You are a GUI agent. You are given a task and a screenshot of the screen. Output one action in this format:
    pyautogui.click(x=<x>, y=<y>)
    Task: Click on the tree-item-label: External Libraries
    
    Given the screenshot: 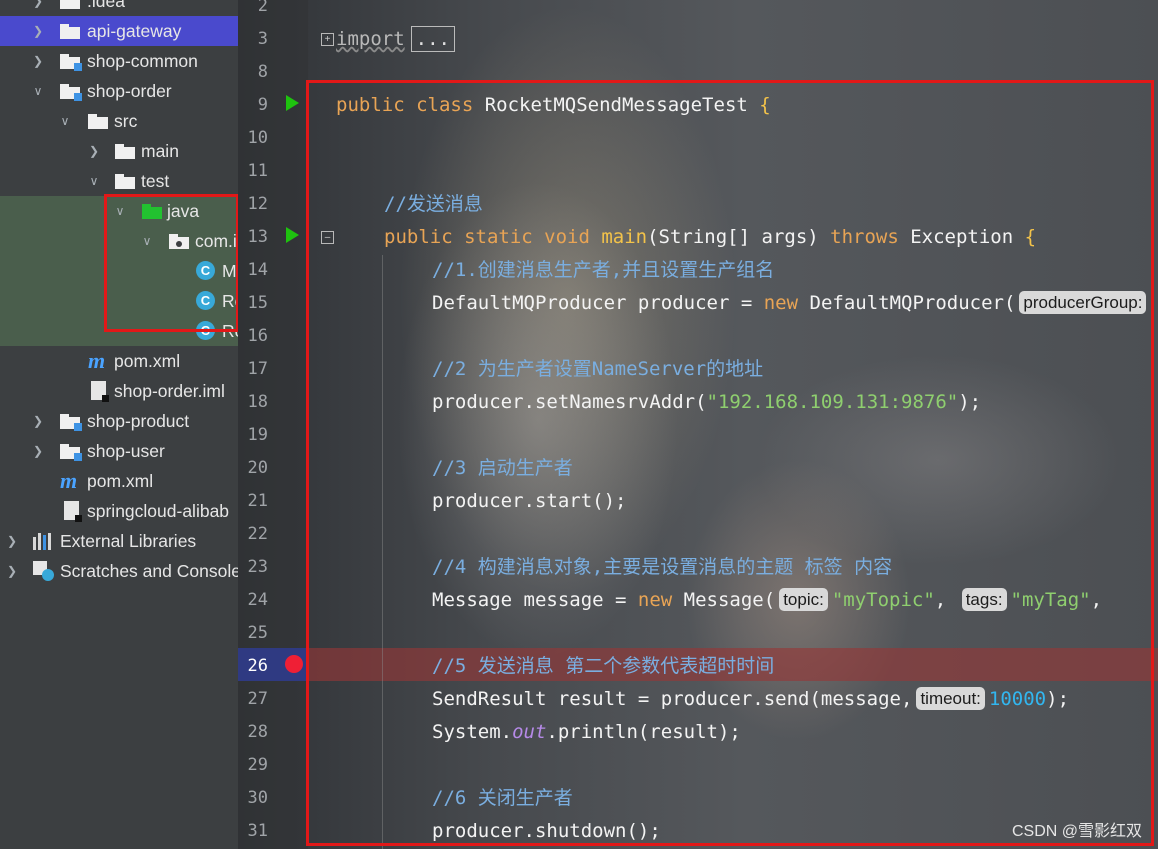 What is the action you would take?
    pyautogui.click(x=128, y=541)
    